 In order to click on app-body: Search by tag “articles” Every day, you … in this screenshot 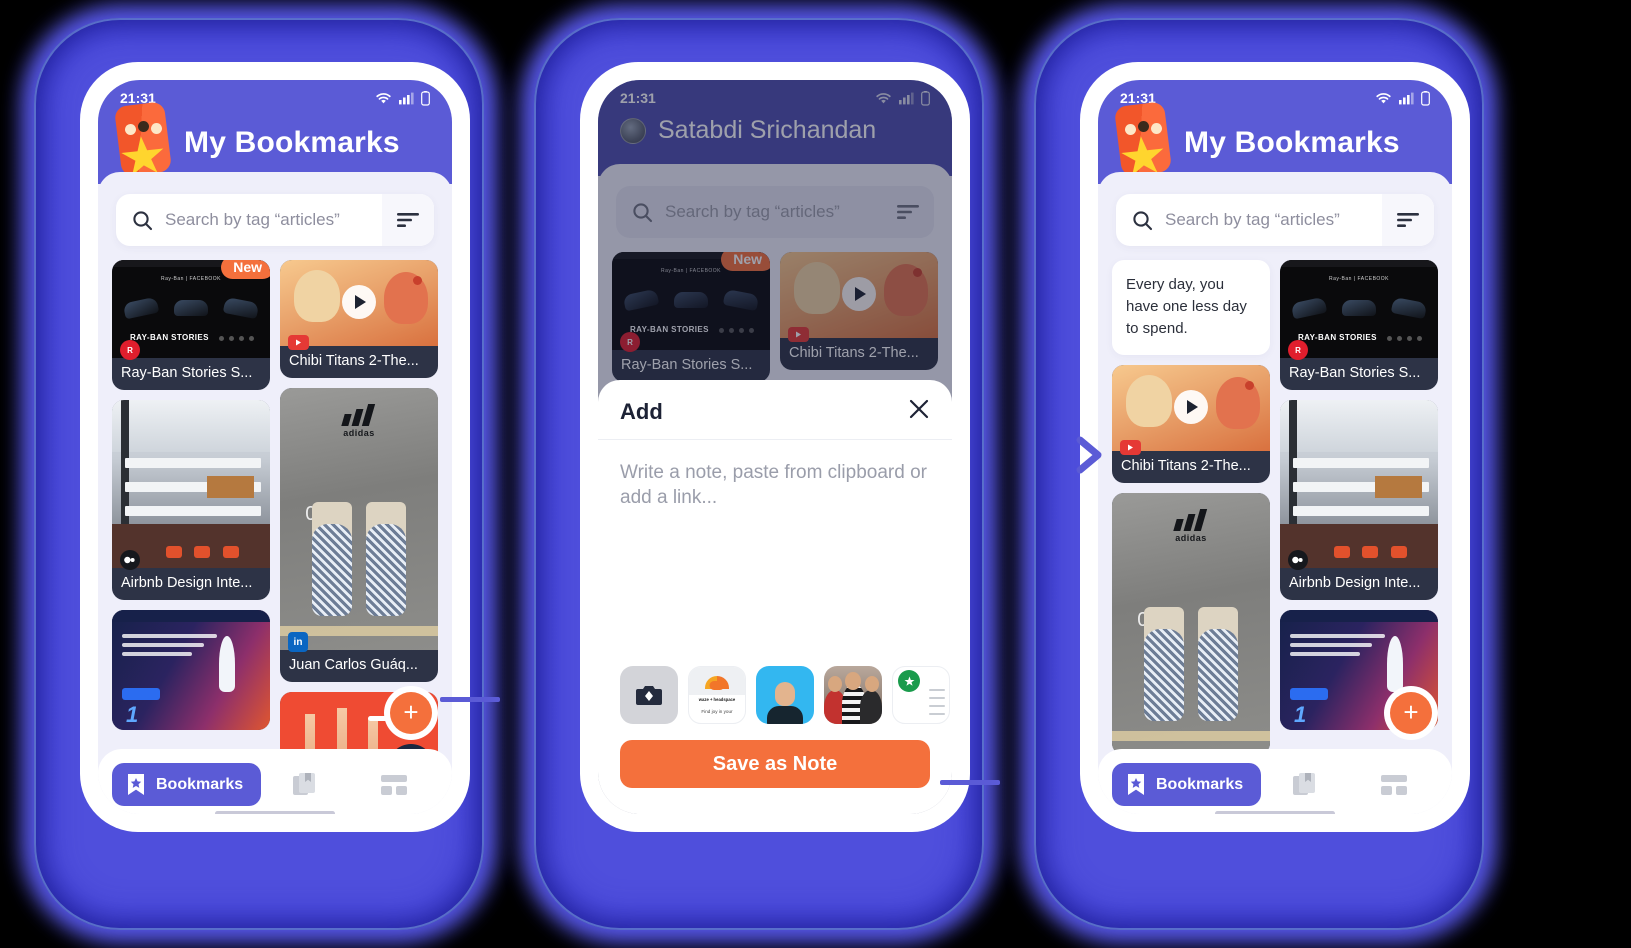, I will do `click(1275, 493)`.